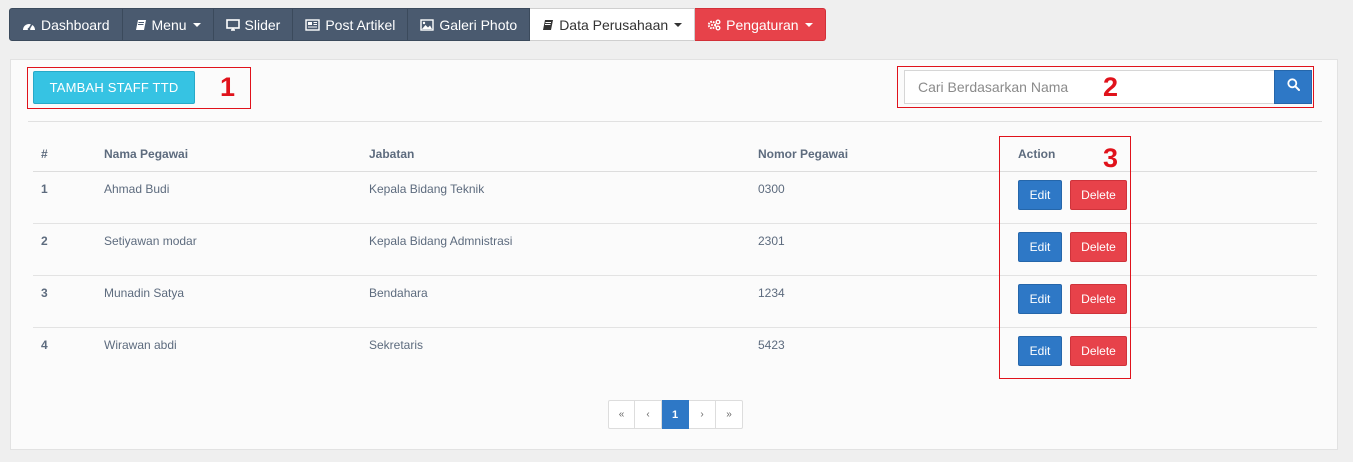 Image resolution: width=1353 pixels, height=462 pixels. Describe the element at coordinates (648, 414) in the screenshot. I see `page-prev-button: ‹` at that location.